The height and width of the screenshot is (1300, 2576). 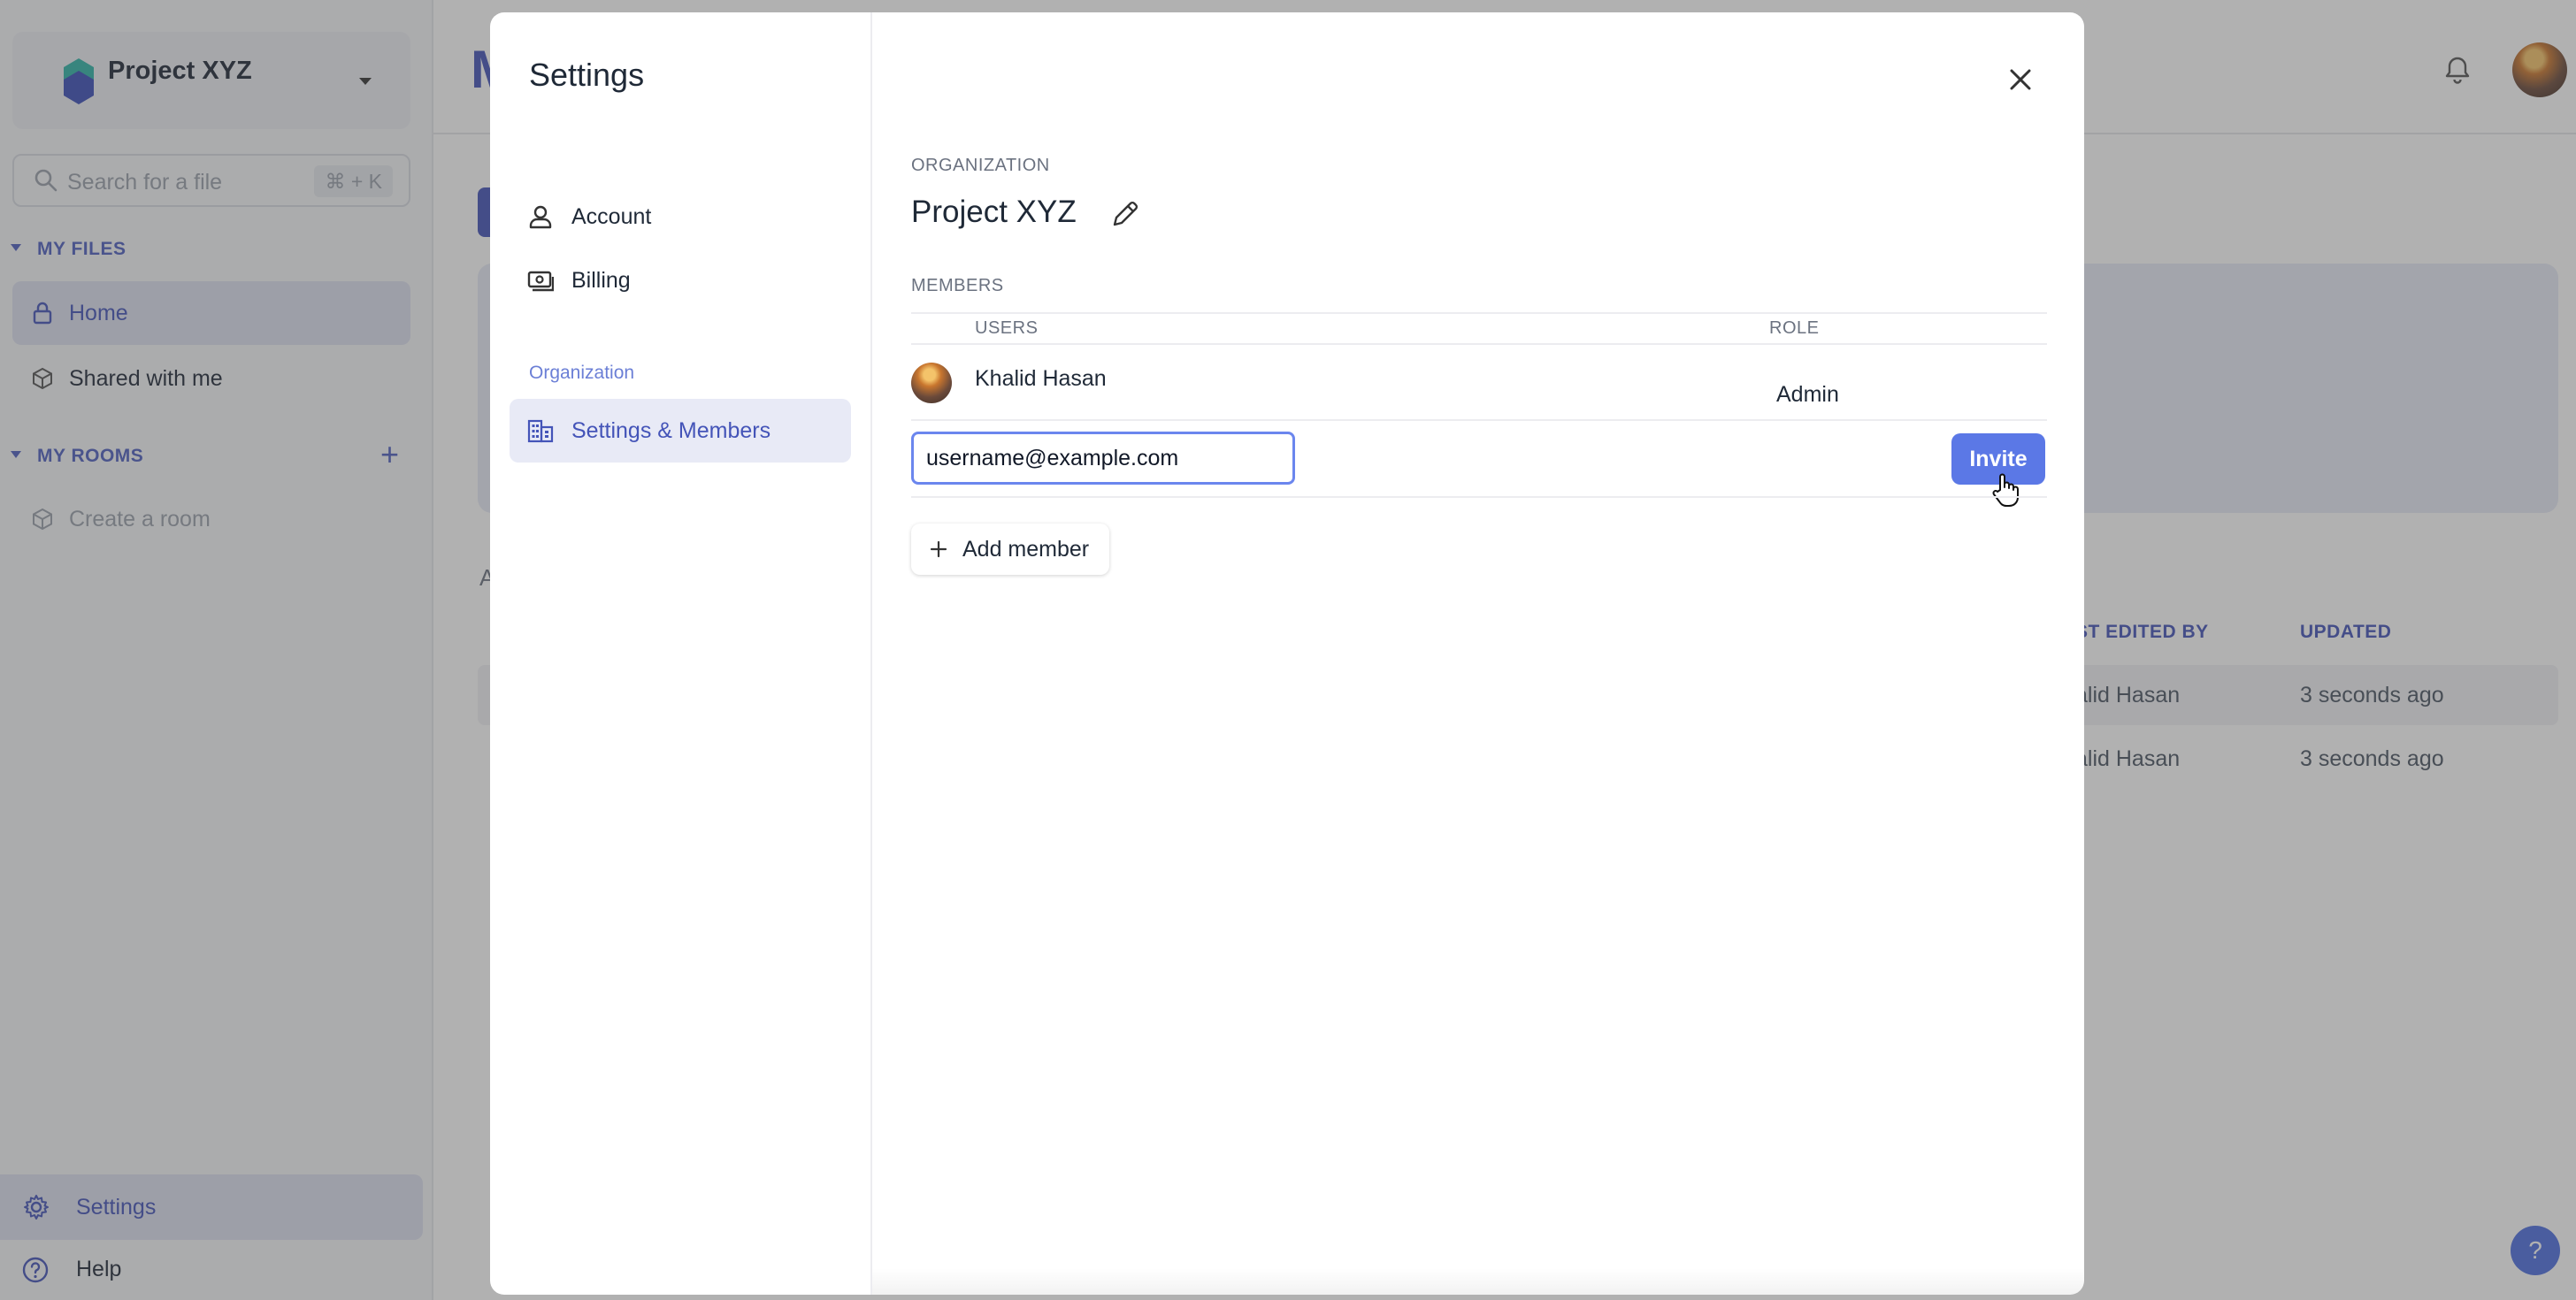 I want to click on menu-item-label: Settings & Members, so click(x=671, y=430).